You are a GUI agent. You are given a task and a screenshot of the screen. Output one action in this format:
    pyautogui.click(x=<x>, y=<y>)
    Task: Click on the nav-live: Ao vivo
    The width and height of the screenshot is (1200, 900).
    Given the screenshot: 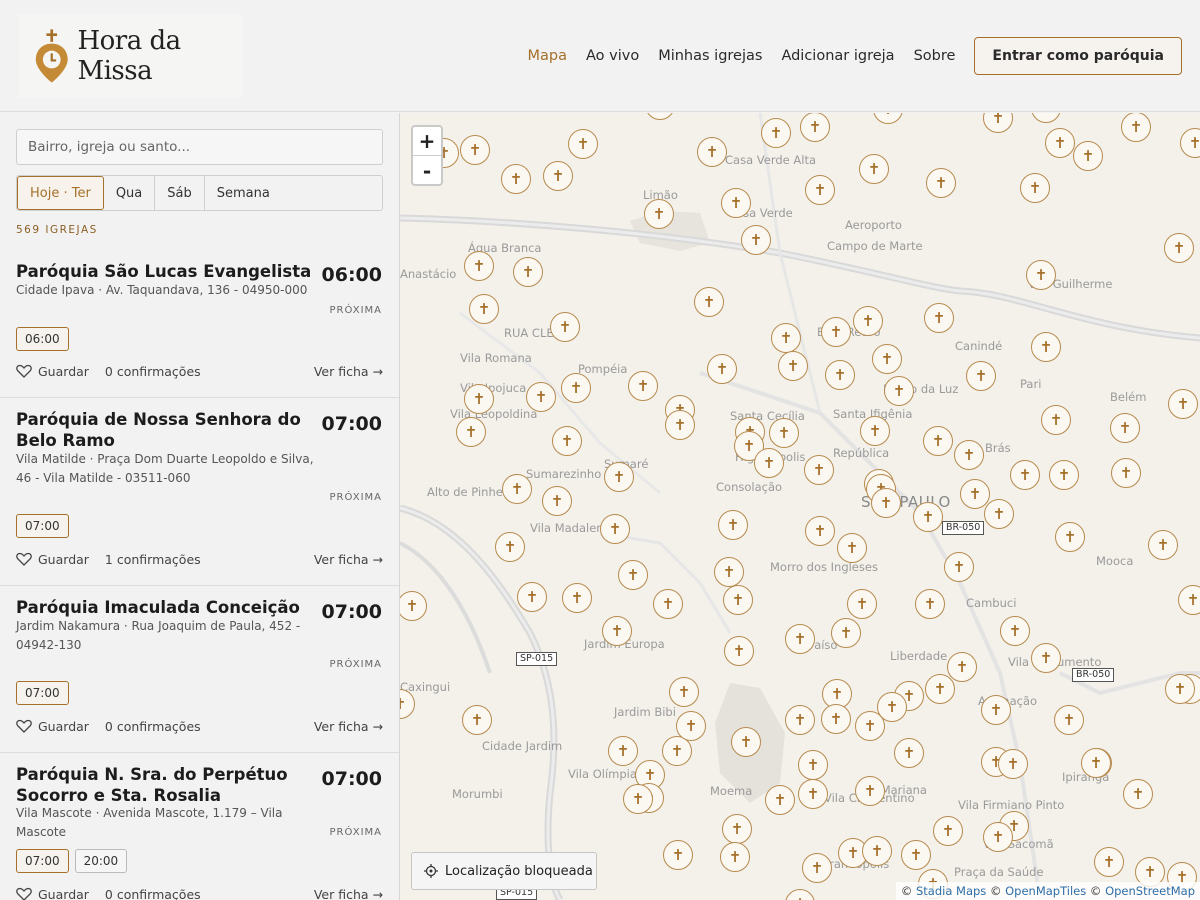 What is the action you would take?
    pyautogui.click(x=612, y=56)
    